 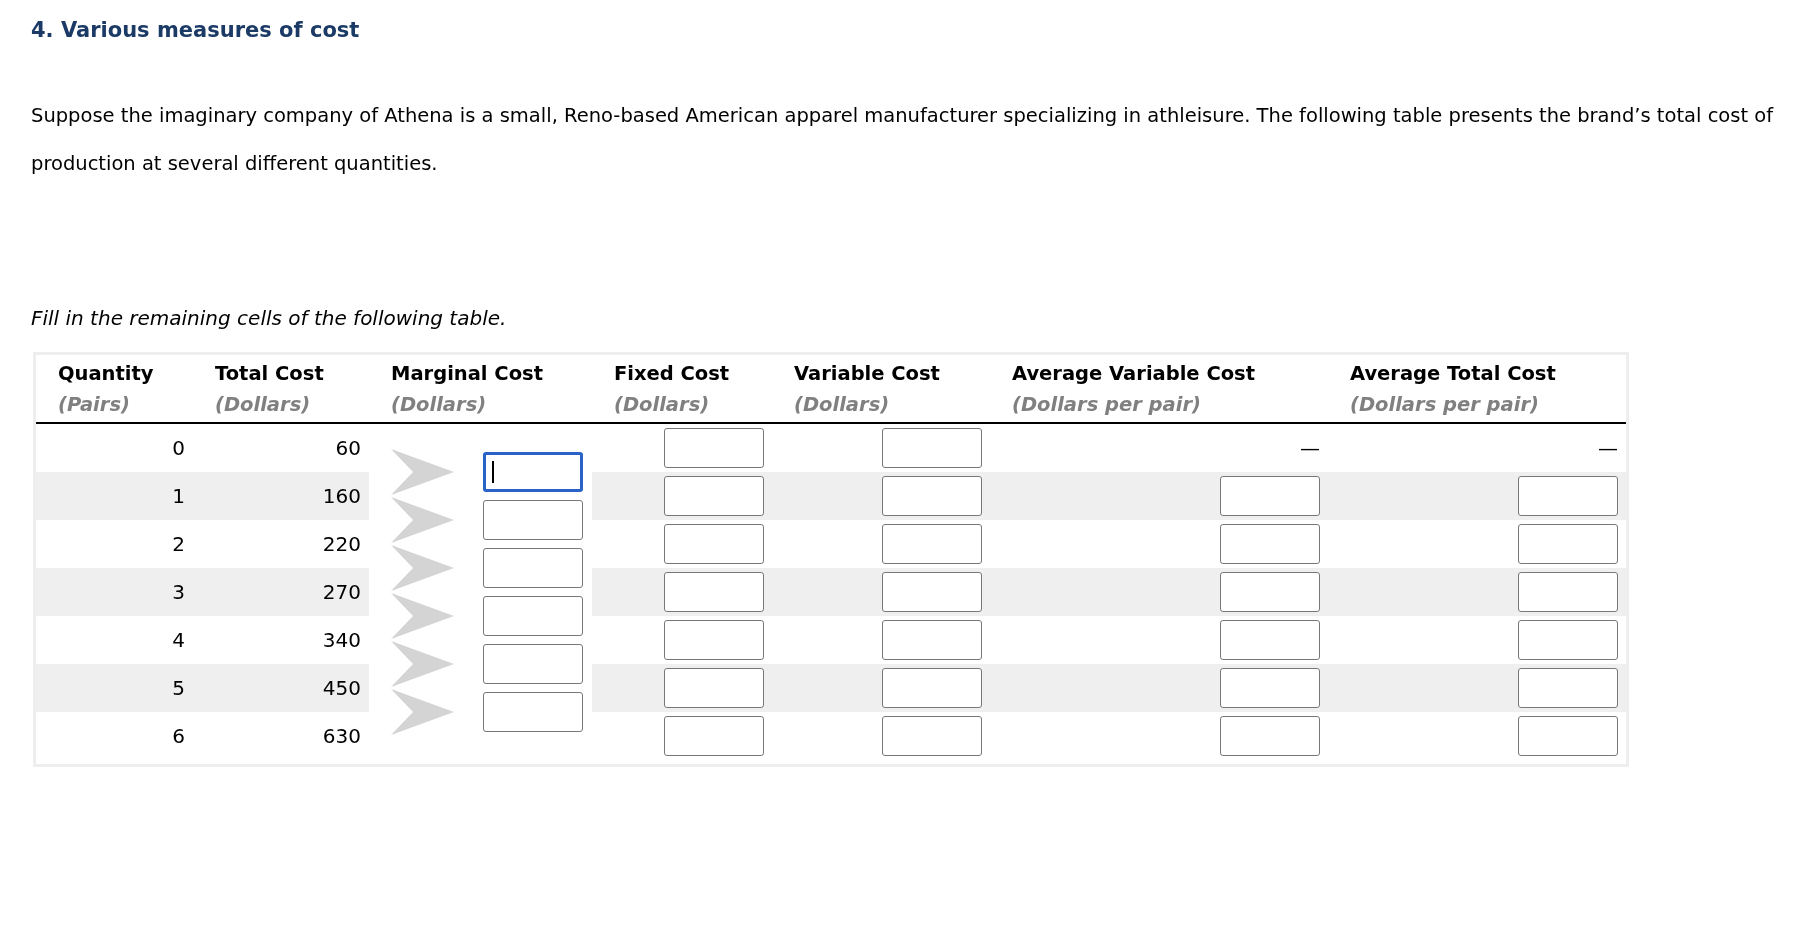 I want to click on total-cost-value: 220, so click(x=341, y=544).